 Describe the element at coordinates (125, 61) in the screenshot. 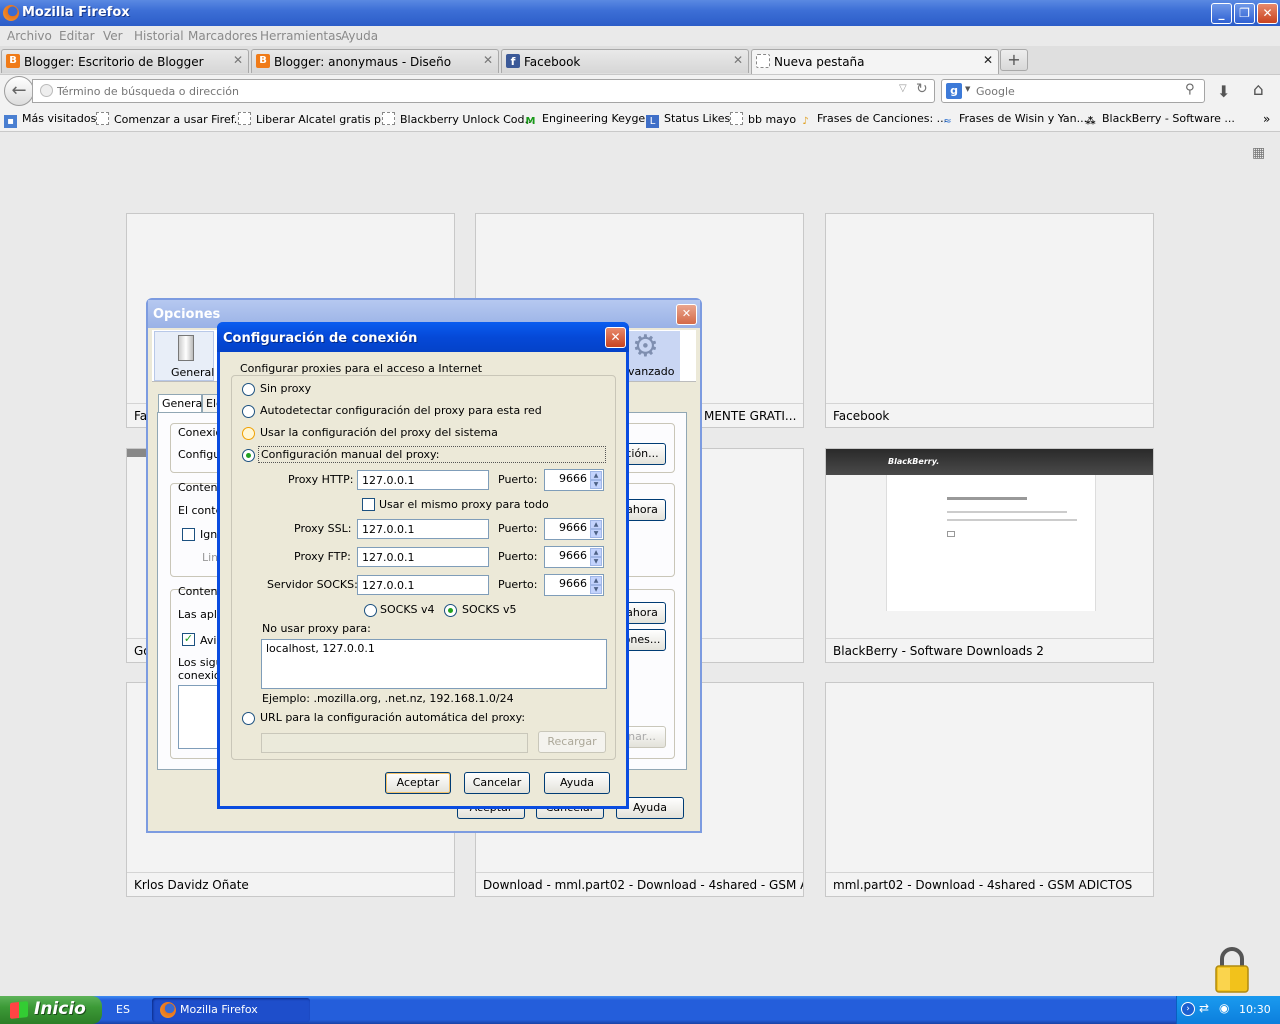

I see `tab-blogger-escritorio: B Blogger: Escritorio de Blogger ✕` at that location.